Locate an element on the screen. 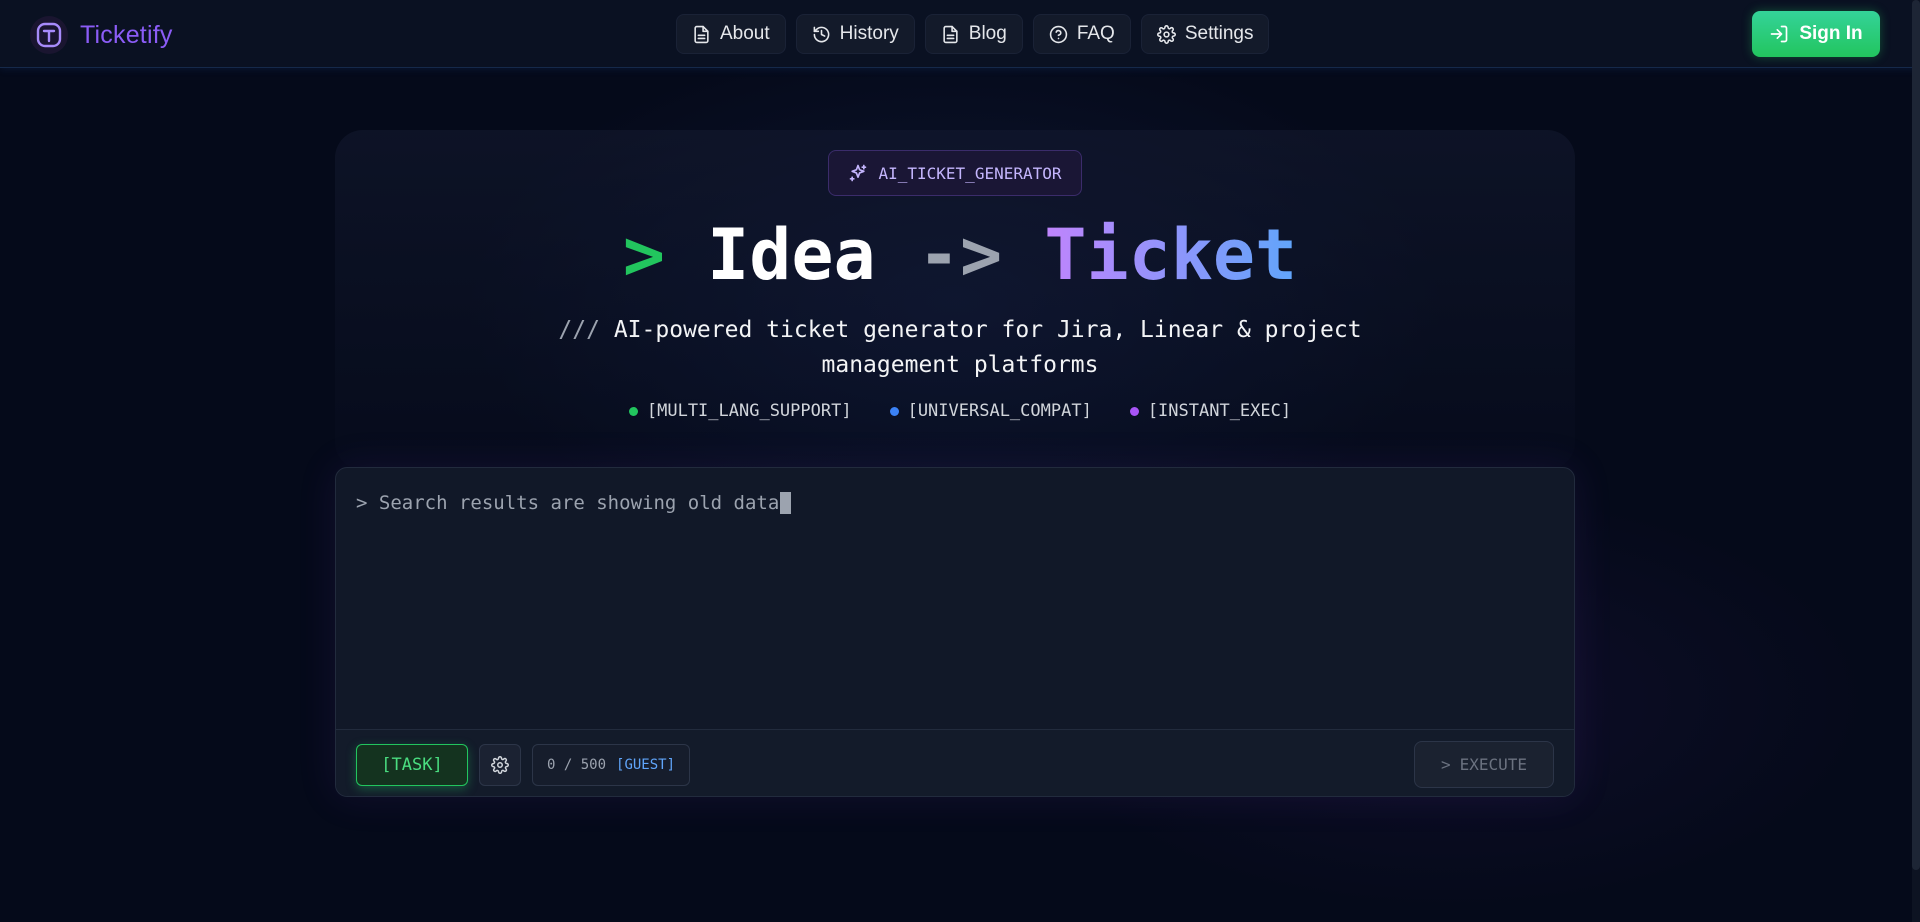 This screenshot has height=922, width=1920. character-counter: 0 / 500 [GUEST] is located at coordinates (611, 765).